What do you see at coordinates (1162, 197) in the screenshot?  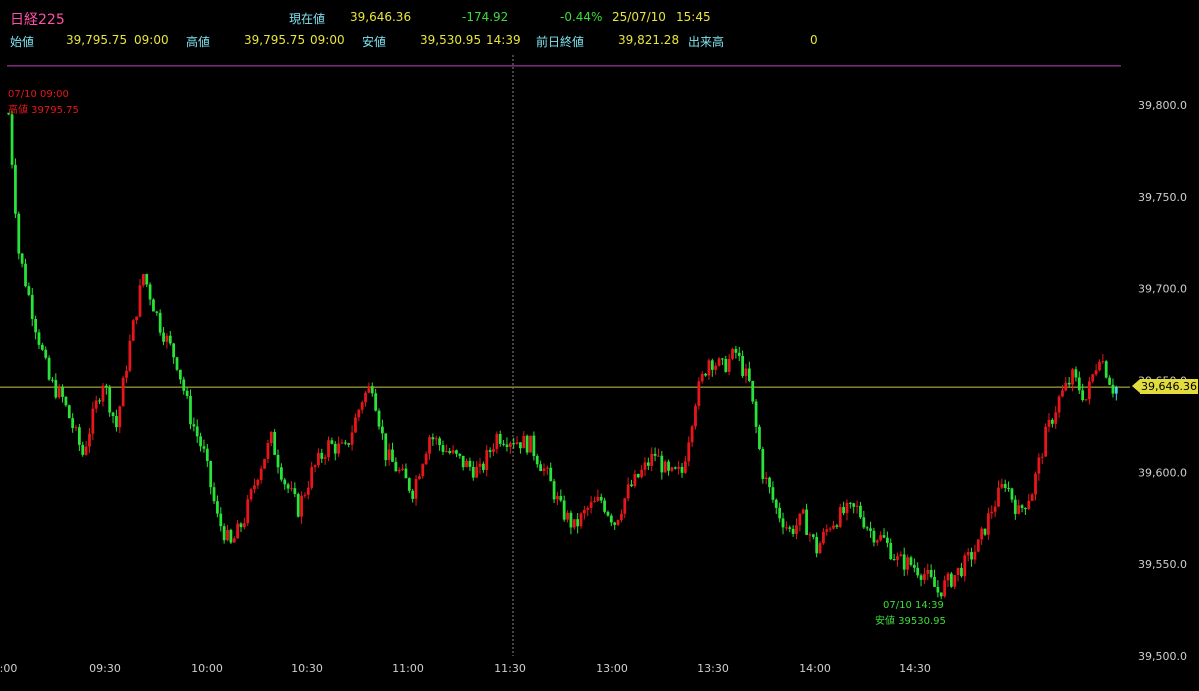 I see `y-tick-label: 39,750.0` at bounding box center [1162, 197].